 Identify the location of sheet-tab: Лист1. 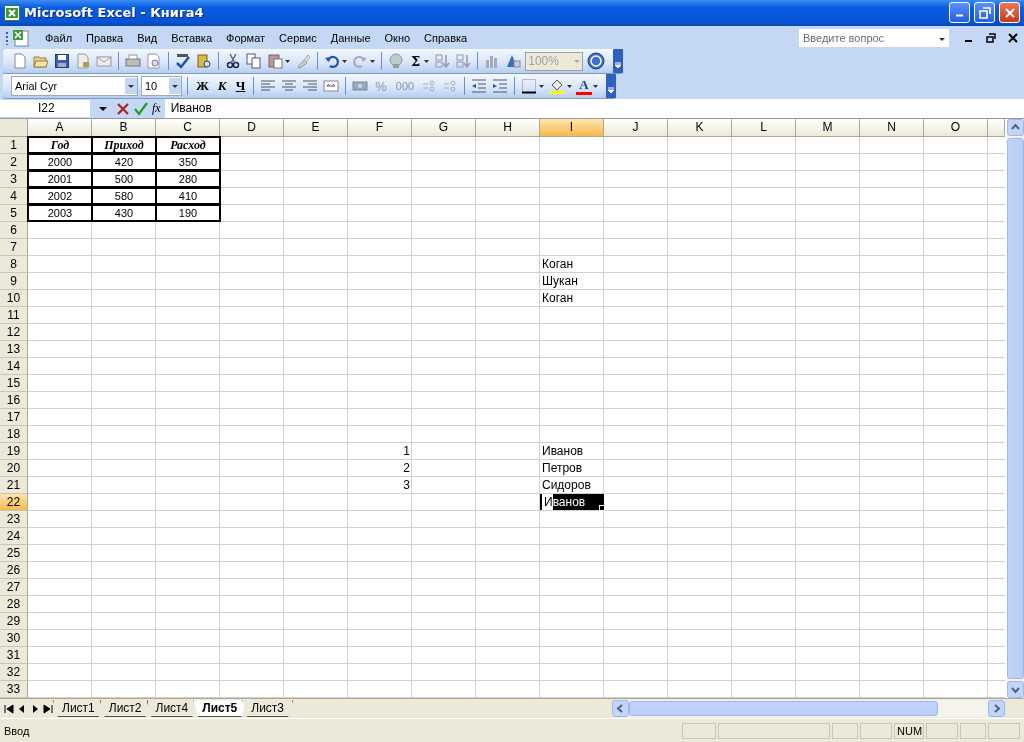
(78, 709).